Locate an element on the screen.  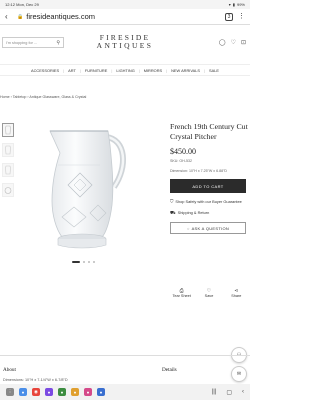
chat-icon: ◌ is located at coordinates (188, 228).